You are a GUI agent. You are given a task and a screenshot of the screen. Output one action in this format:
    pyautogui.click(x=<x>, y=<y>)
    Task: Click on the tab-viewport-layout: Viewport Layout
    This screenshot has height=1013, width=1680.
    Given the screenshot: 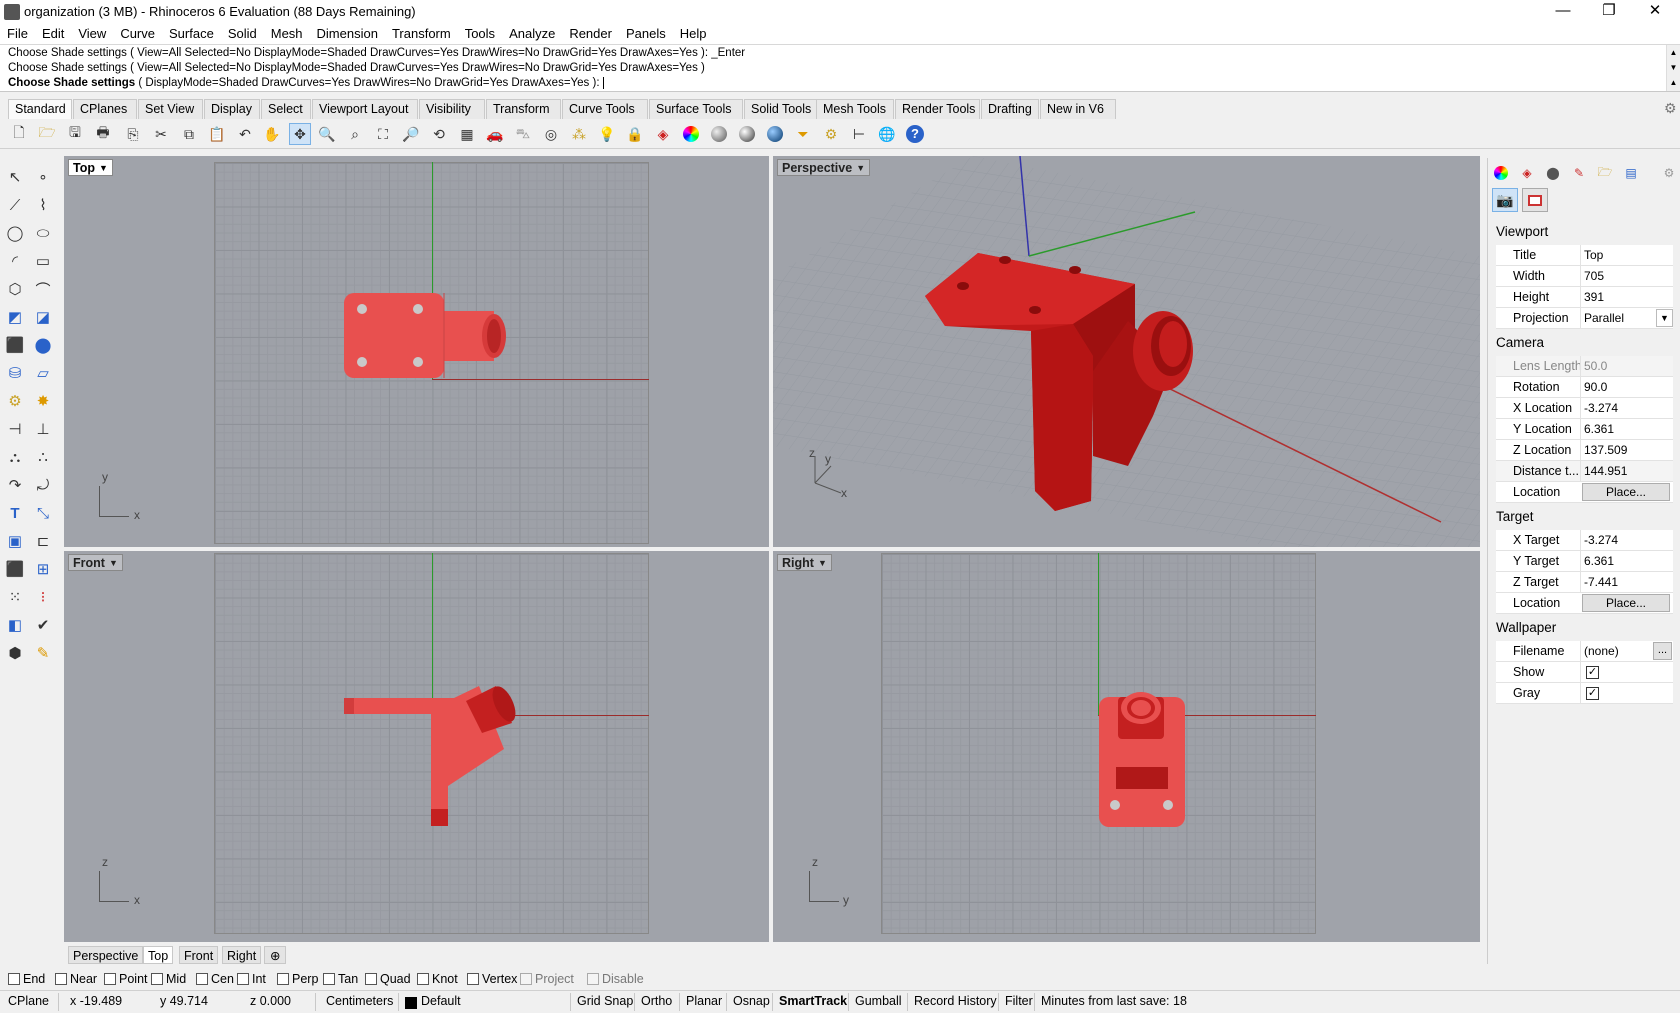 What is the action you would take?
    pyautogui.click(x=365, y=109)
    